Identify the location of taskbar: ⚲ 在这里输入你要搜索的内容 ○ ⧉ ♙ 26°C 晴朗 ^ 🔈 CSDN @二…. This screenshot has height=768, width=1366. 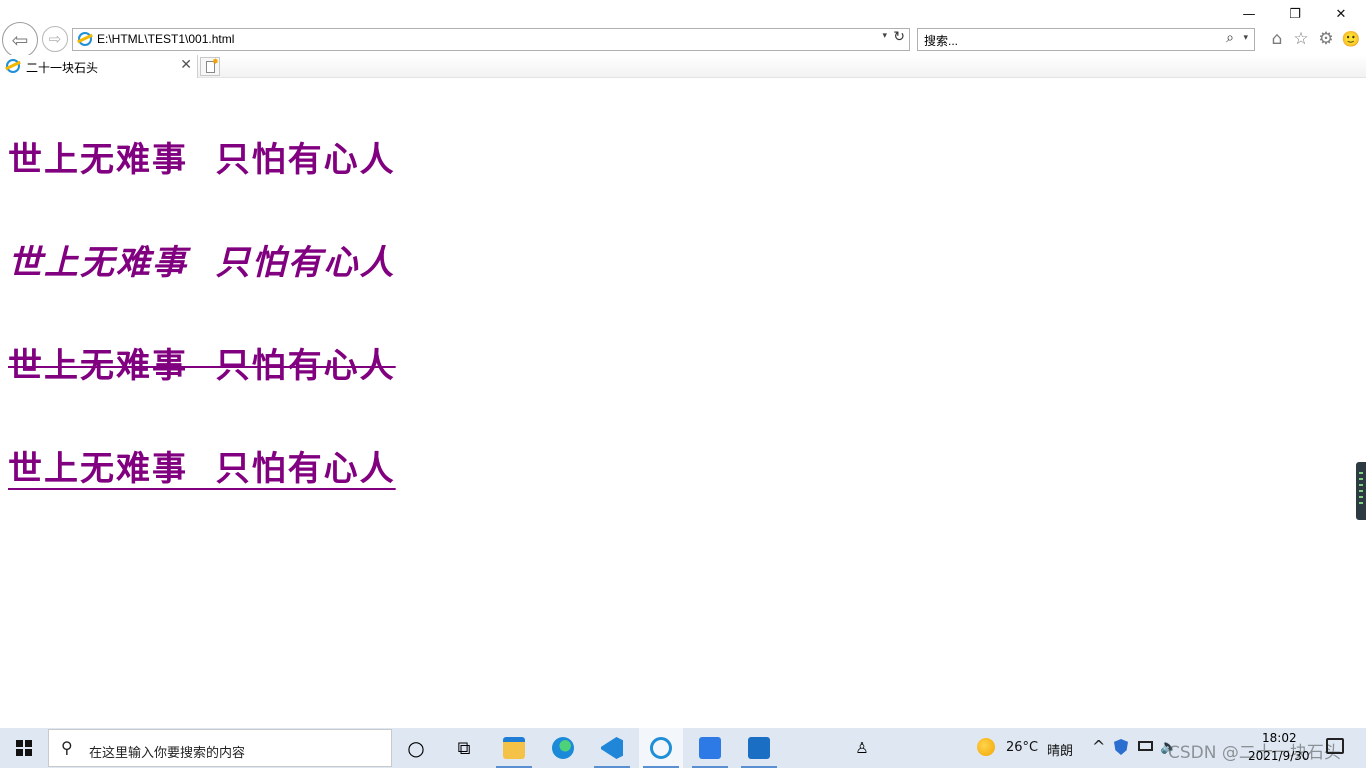
(683, 748).